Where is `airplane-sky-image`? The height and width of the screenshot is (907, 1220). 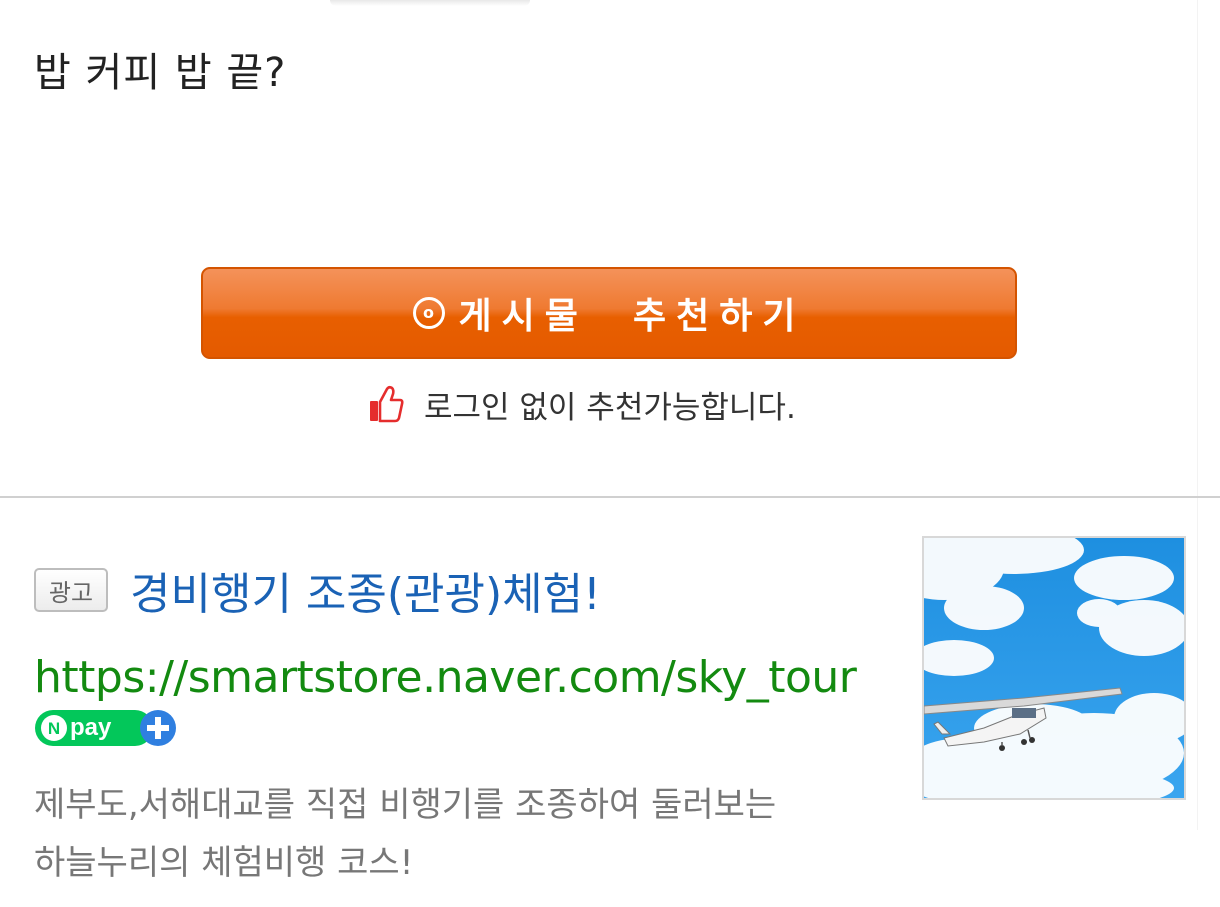
airplane-sky-image is located at coordinates (1054, 668).